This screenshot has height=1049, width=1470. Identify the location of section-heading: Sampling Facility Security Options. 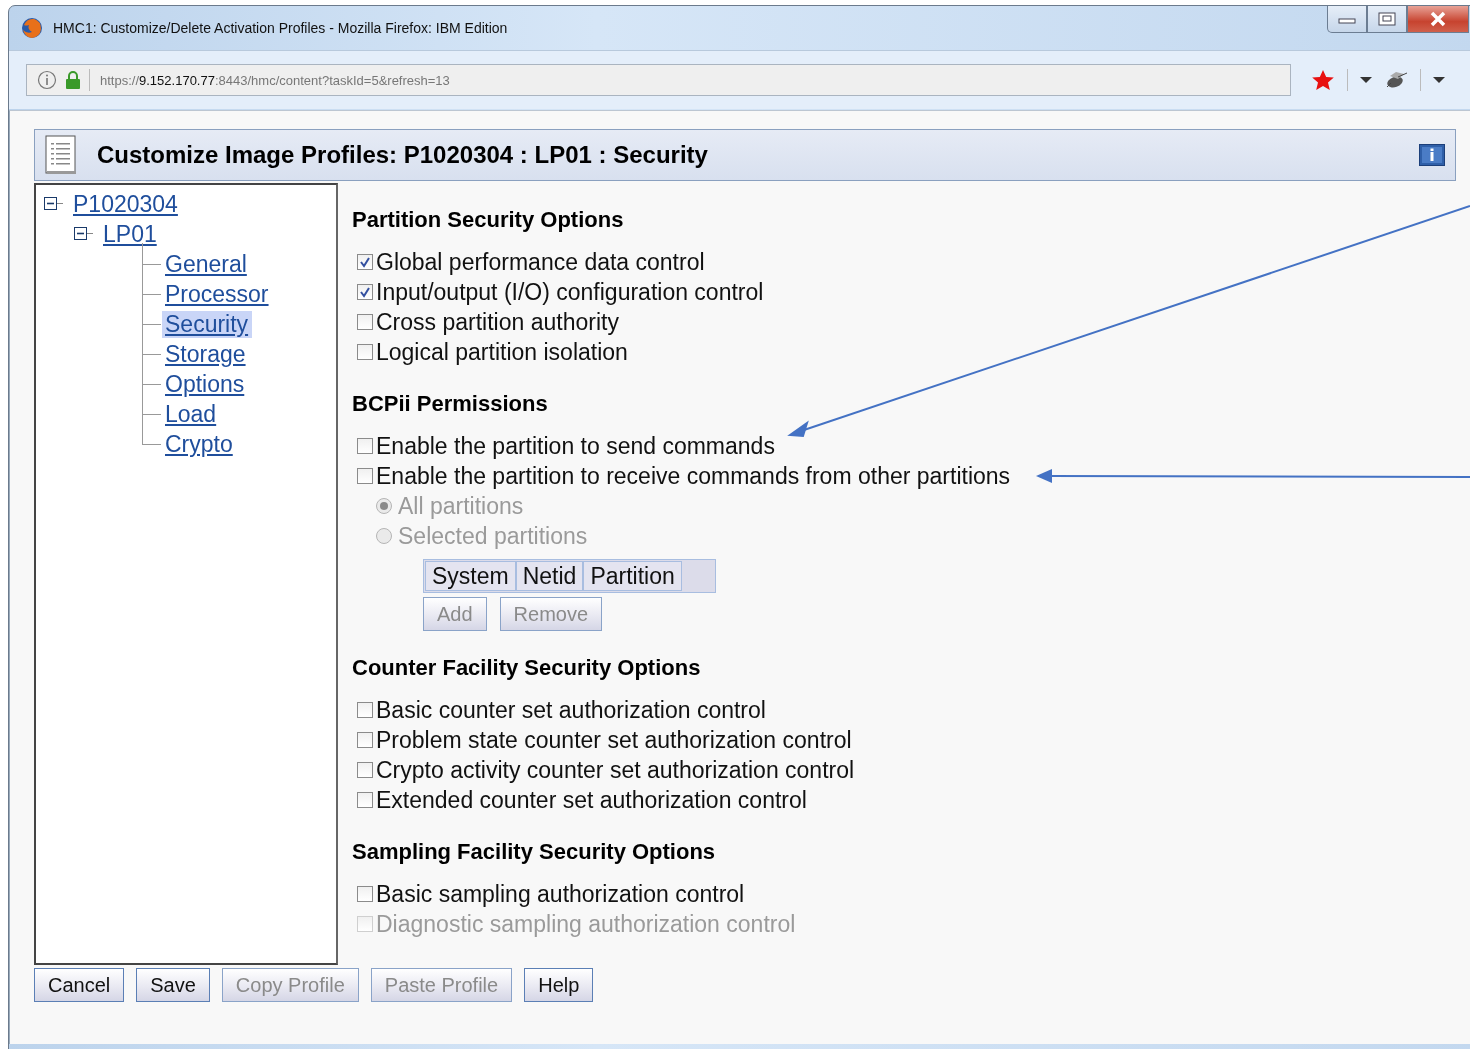
(534, 852).